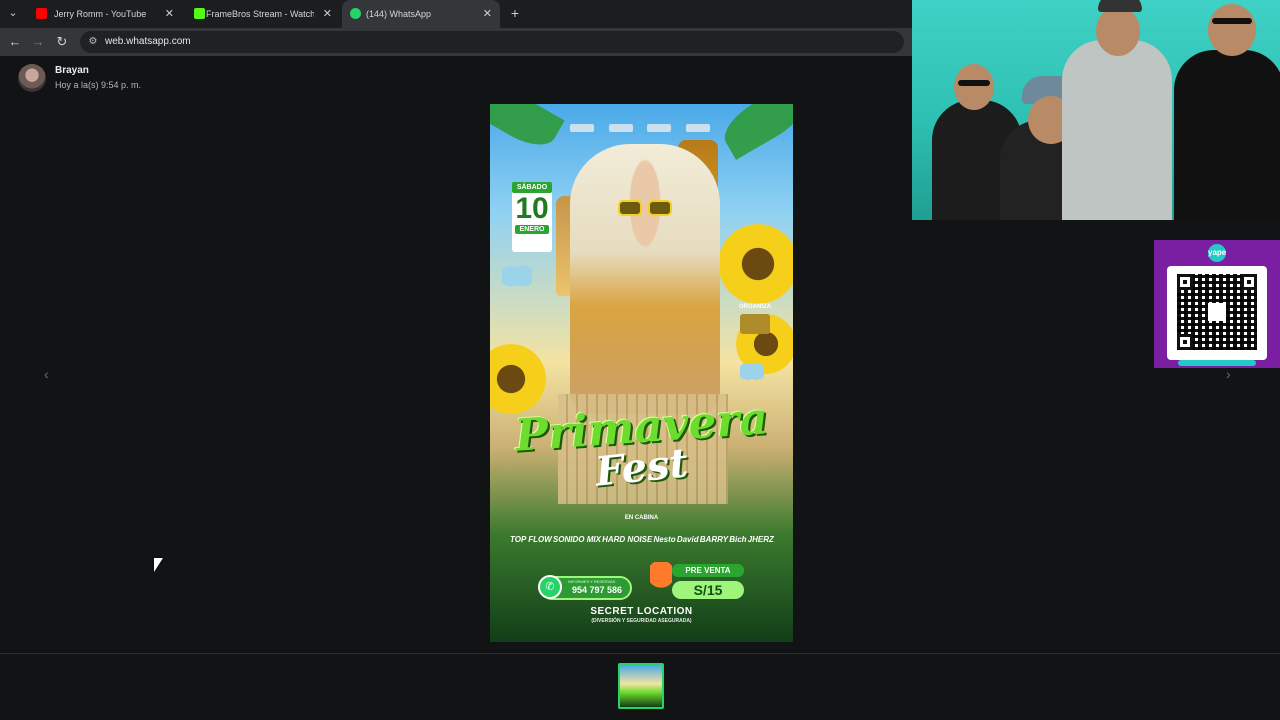  Describe the element at coordinates (576, 539) in the screenshot. I see `dj-logo: SONIDO MIX` at that location.